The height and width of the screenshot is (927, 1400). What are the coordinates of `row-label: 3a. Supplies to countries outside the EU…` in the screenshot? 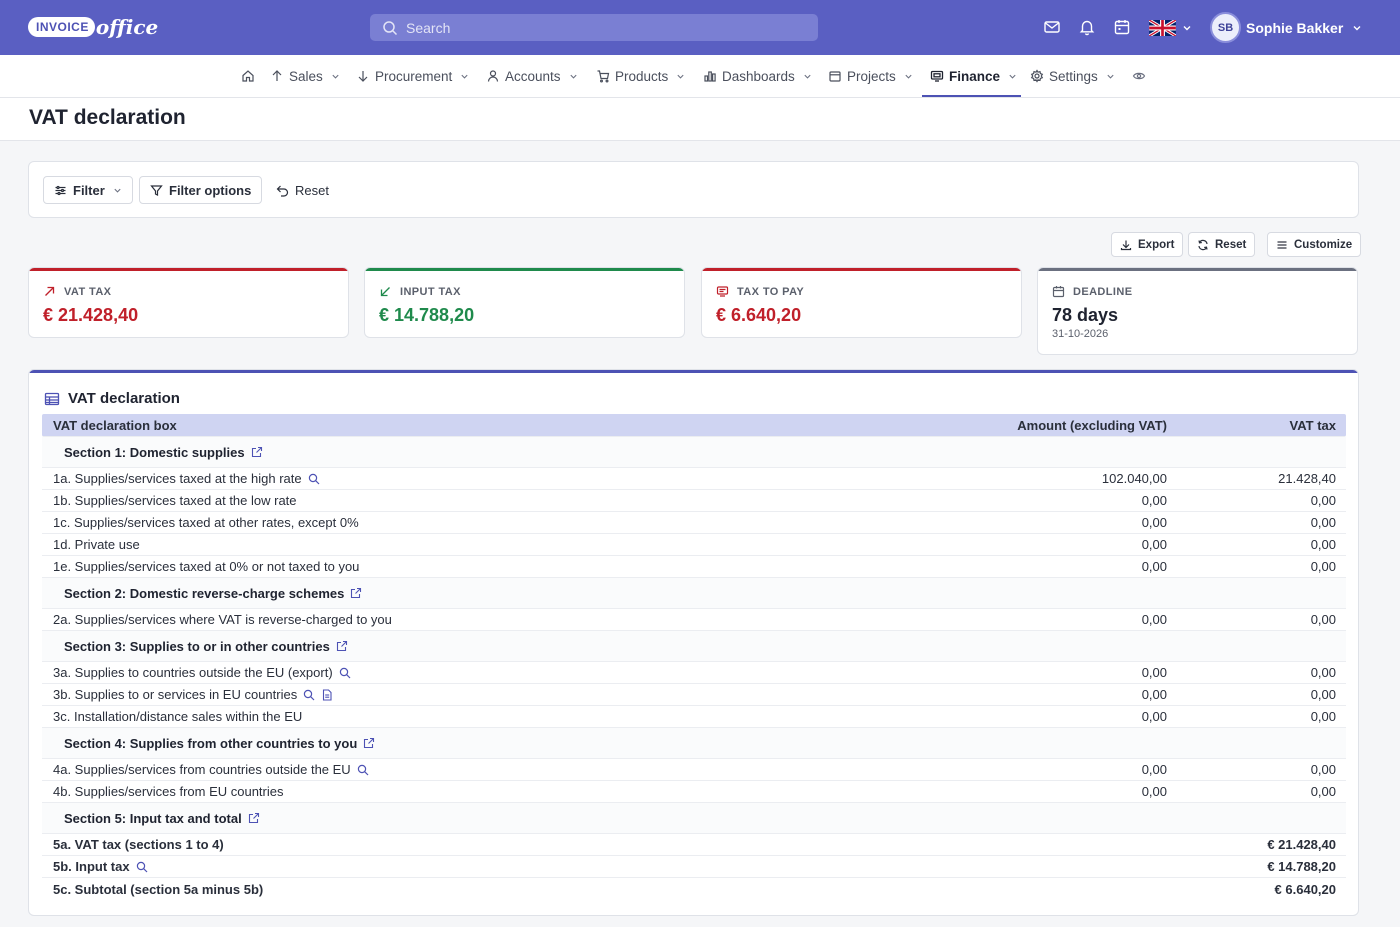 It's located at (193, 672).